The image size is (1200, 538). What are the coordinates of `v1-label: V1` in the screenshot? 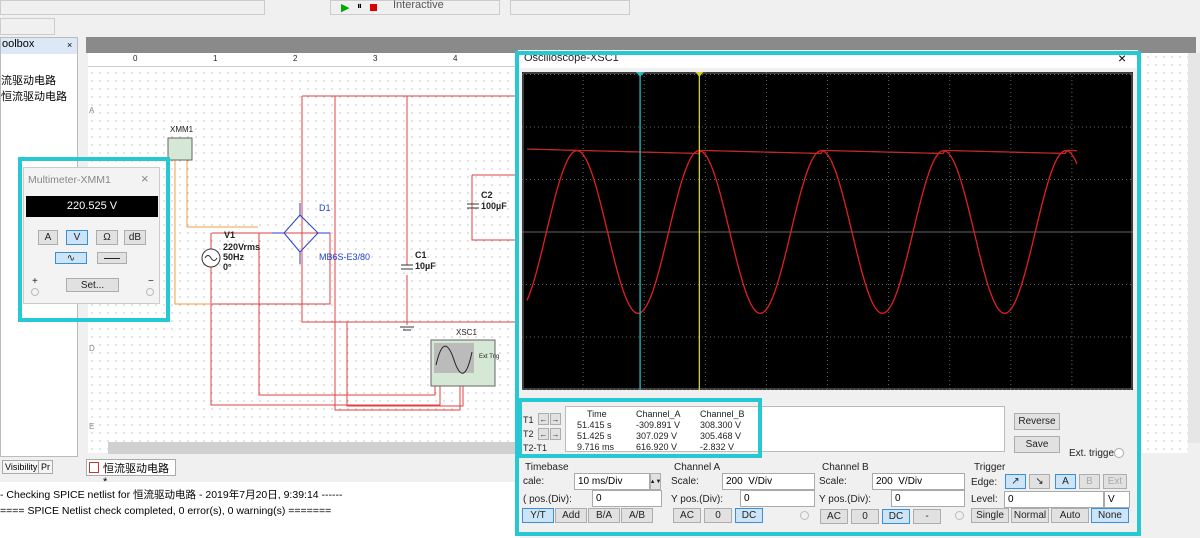 It's located at (230, 235).